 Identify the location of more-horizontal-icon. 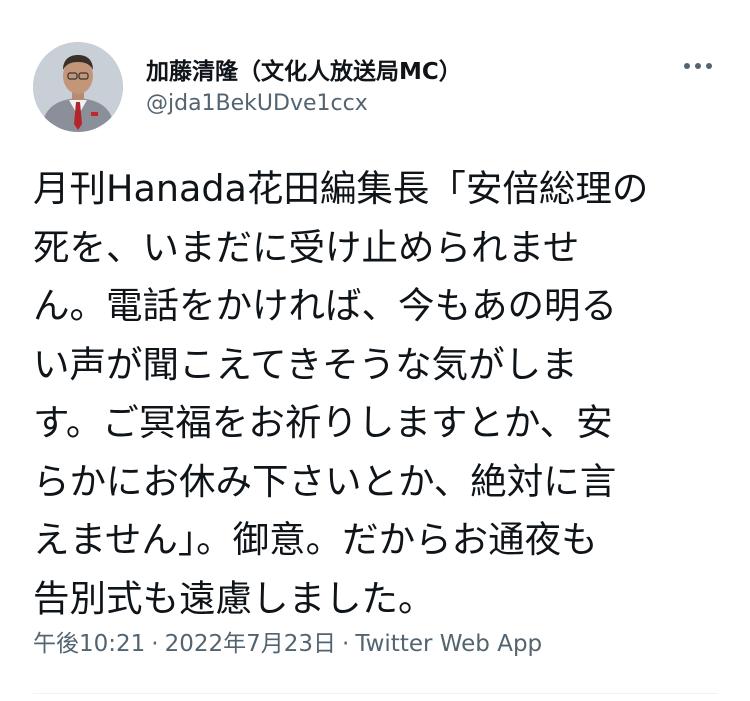
(698, 66).